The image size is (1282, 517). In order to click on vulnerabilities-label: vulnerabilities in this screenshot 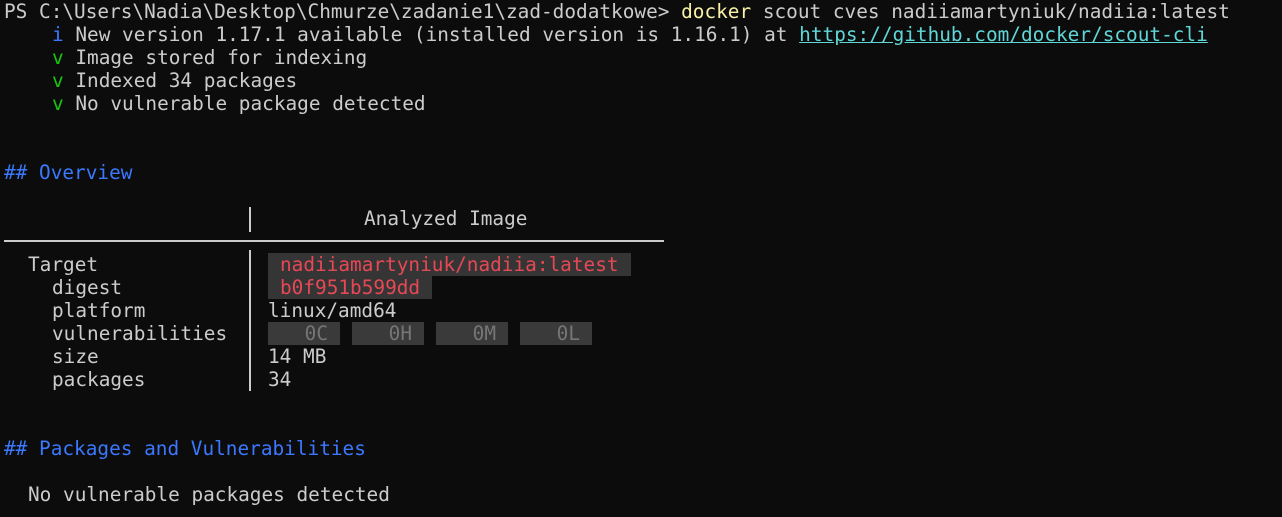, I will do `click(140, 333)`.